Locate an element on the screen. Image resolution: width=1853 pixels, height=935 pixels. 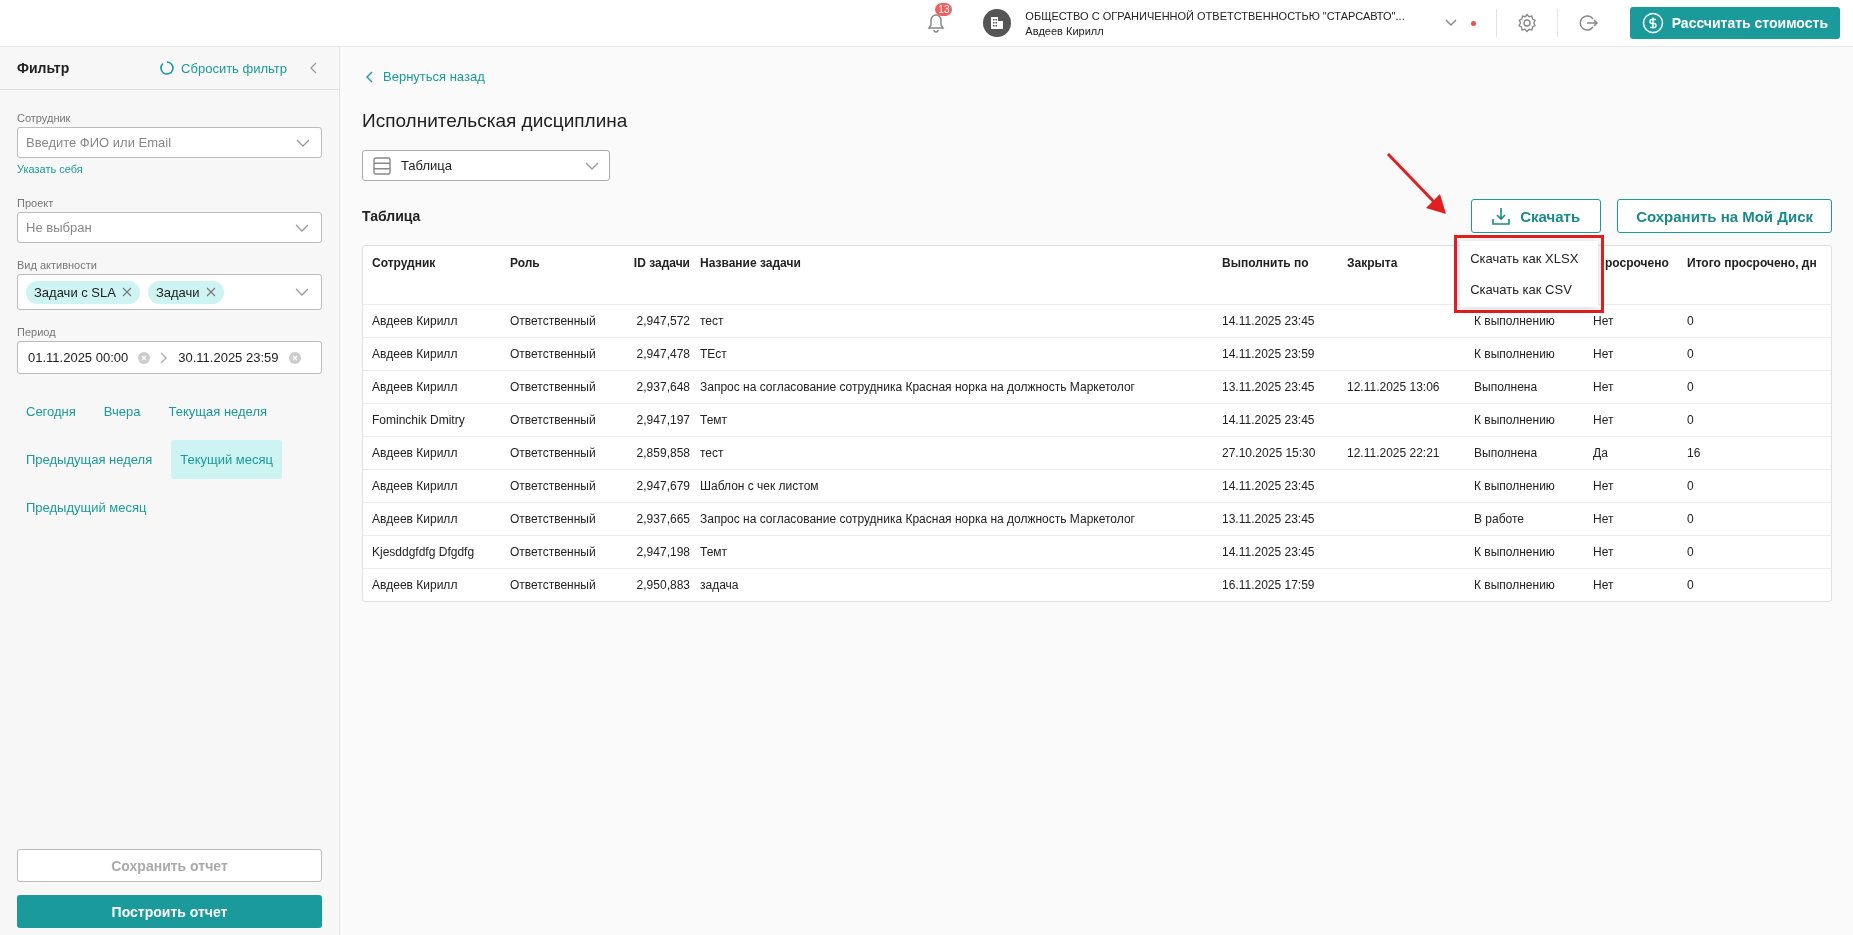
table-cell: 2,950,883 is located at coordinates (663, 585).